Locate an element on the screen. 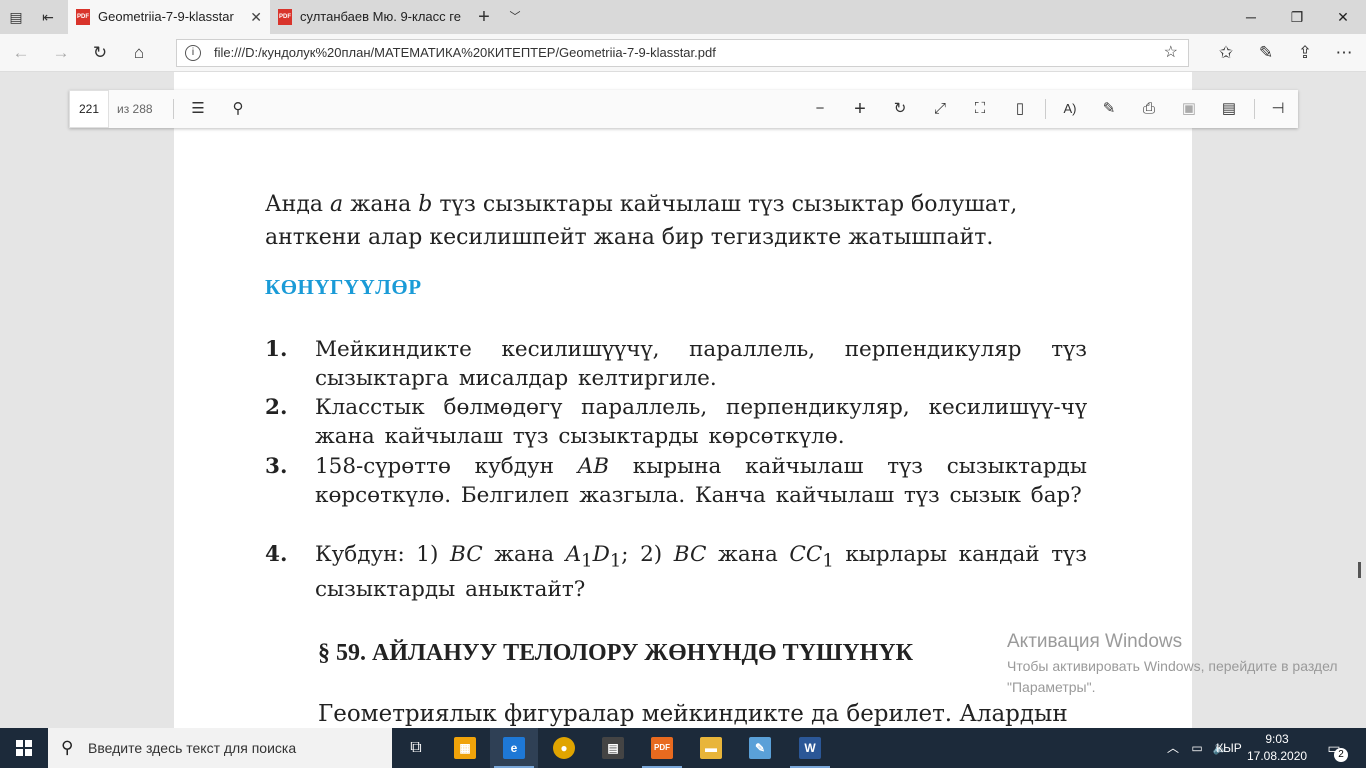 The height and width of the screenshot is (768, 1366). folder-icon: ▬ is located at coordinates (711, 748).